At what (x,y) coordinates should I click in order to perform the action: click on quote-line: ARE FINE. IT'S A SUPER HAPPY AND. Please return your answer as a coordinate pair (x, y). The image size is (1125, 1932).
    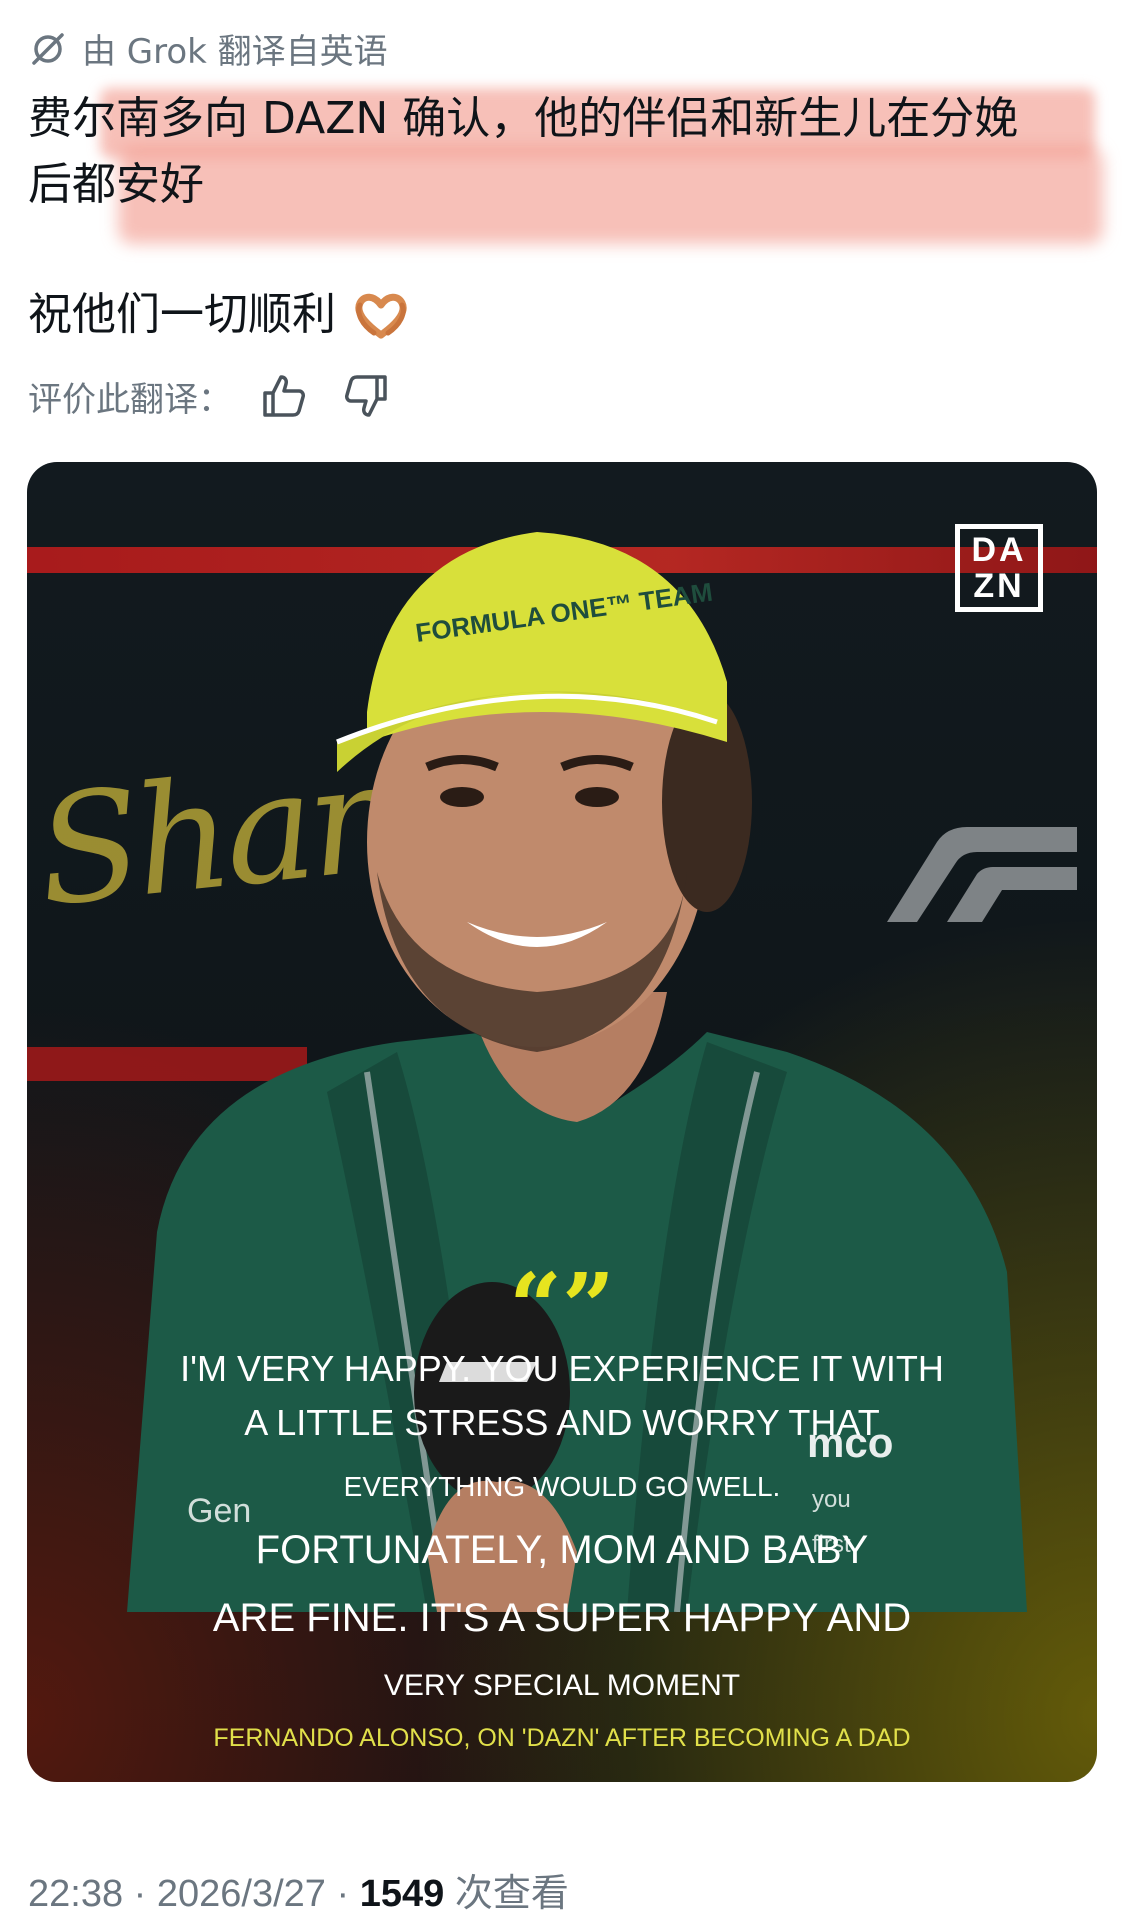
    Looking at the image, I should click on (562, 1618).